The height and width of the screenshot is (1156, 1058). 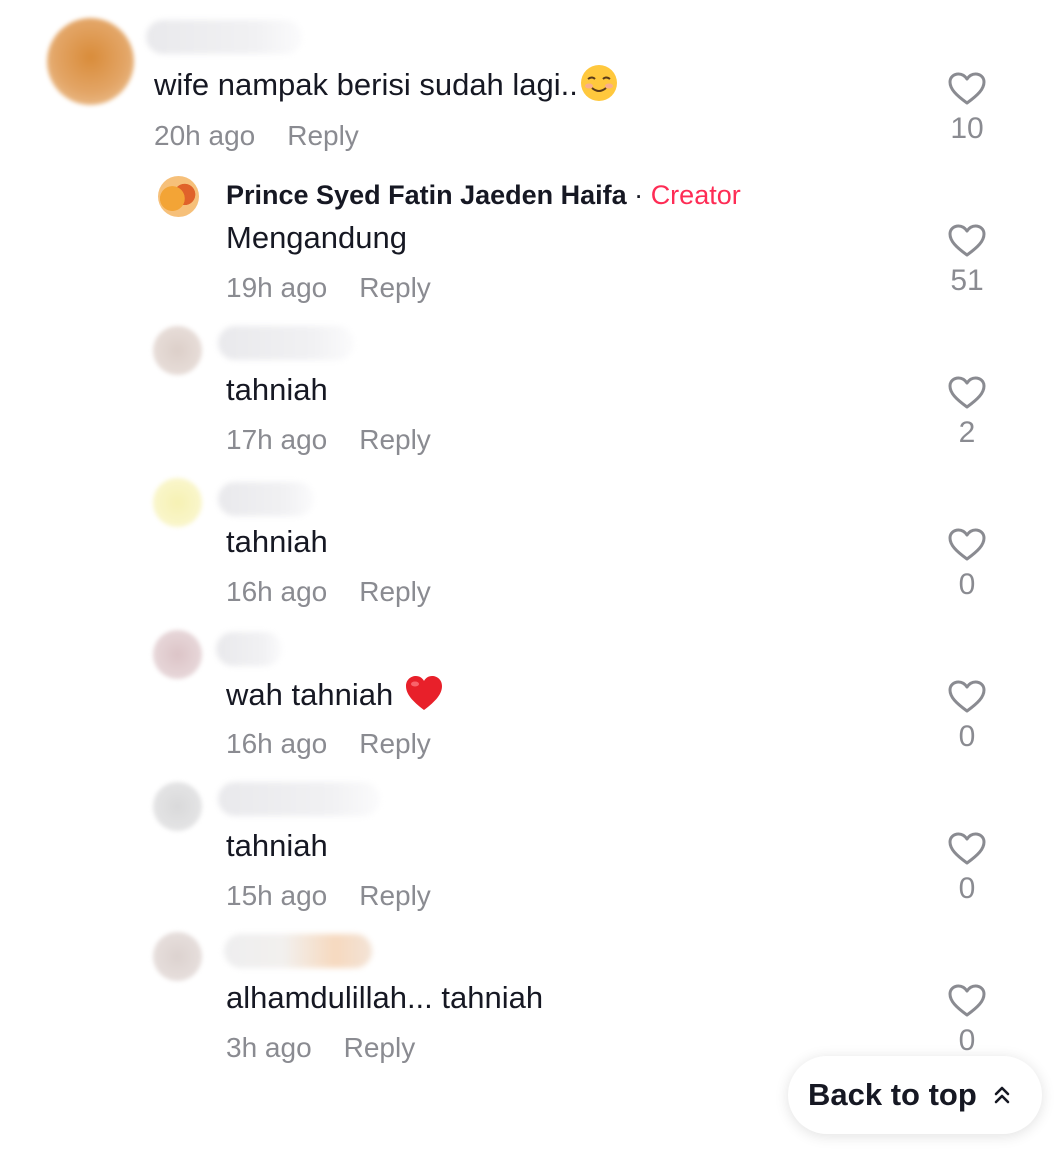 I want to click on author-name: Prince Syed Fatin Jaeden Haifa, so click(x=426, y=195).